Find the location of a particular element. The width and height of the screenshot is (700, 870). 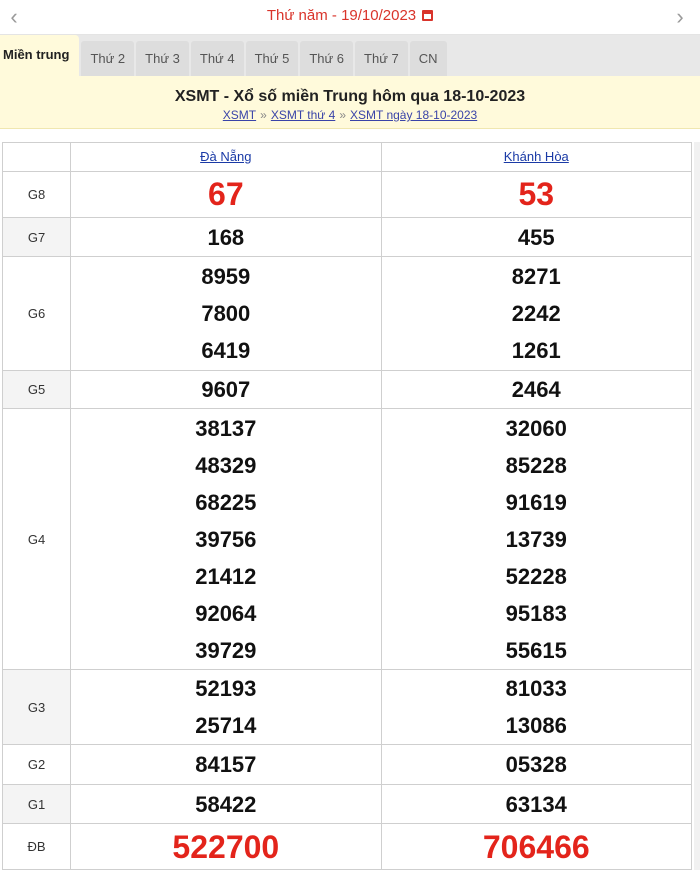

da-nang-g2-cell: 84157 is located at coordinates (226, 764).